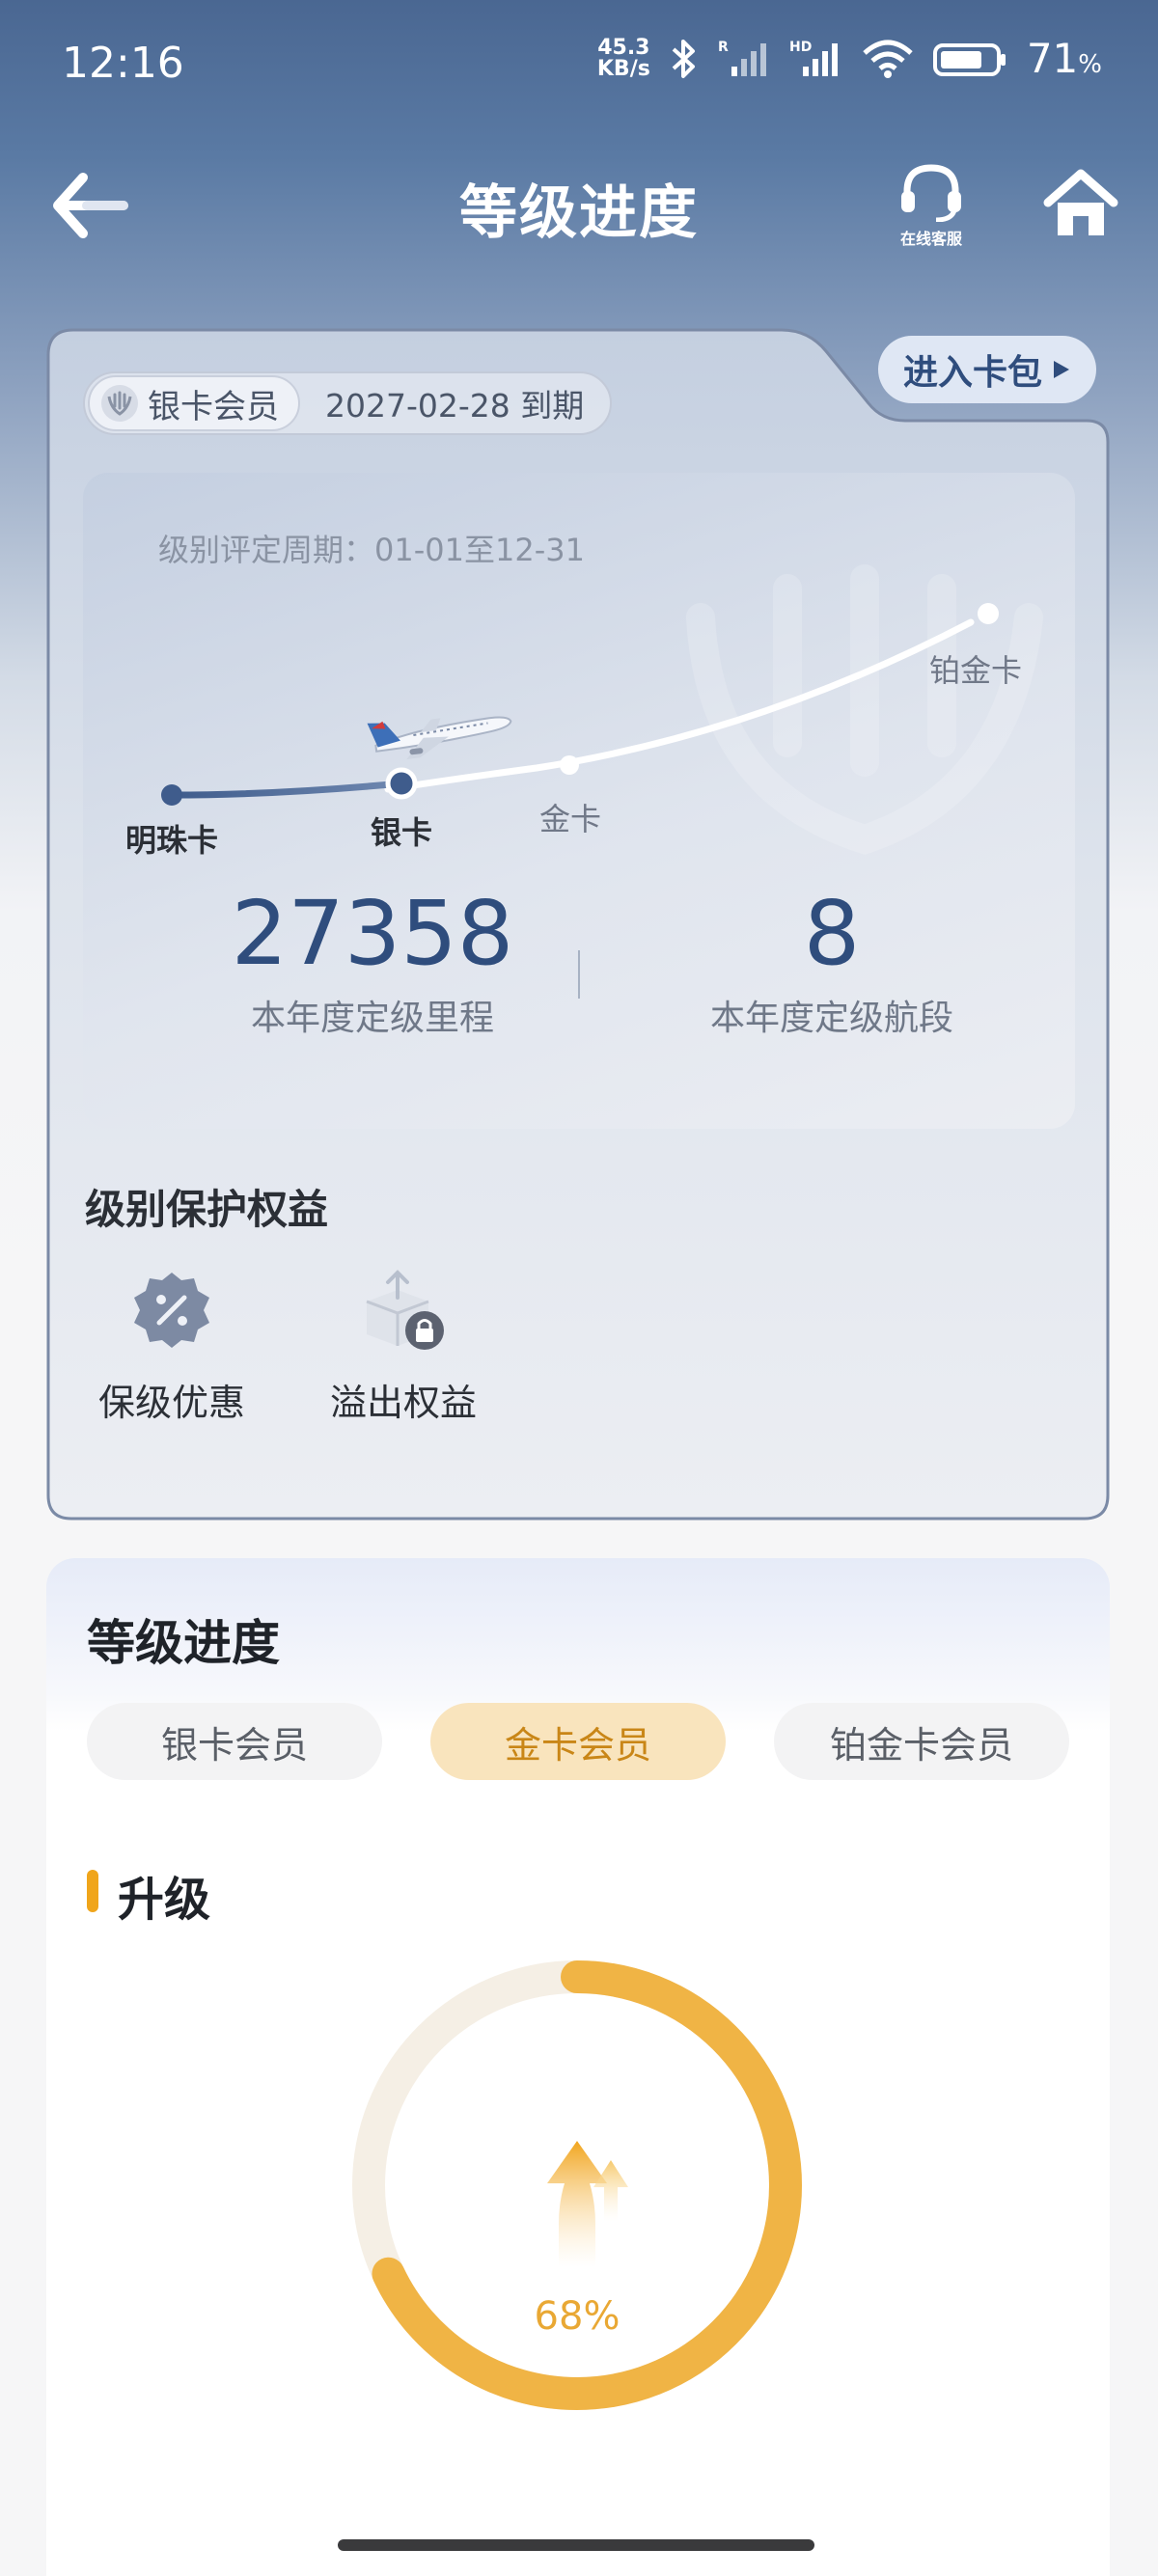 Image resolution: width=1158 pixels, height=2576 pixels. What do you see at coordinates (577, 2204) in the screenshot?
I see `upgrade-arrow-icon` at bounding box center [577, 2204].